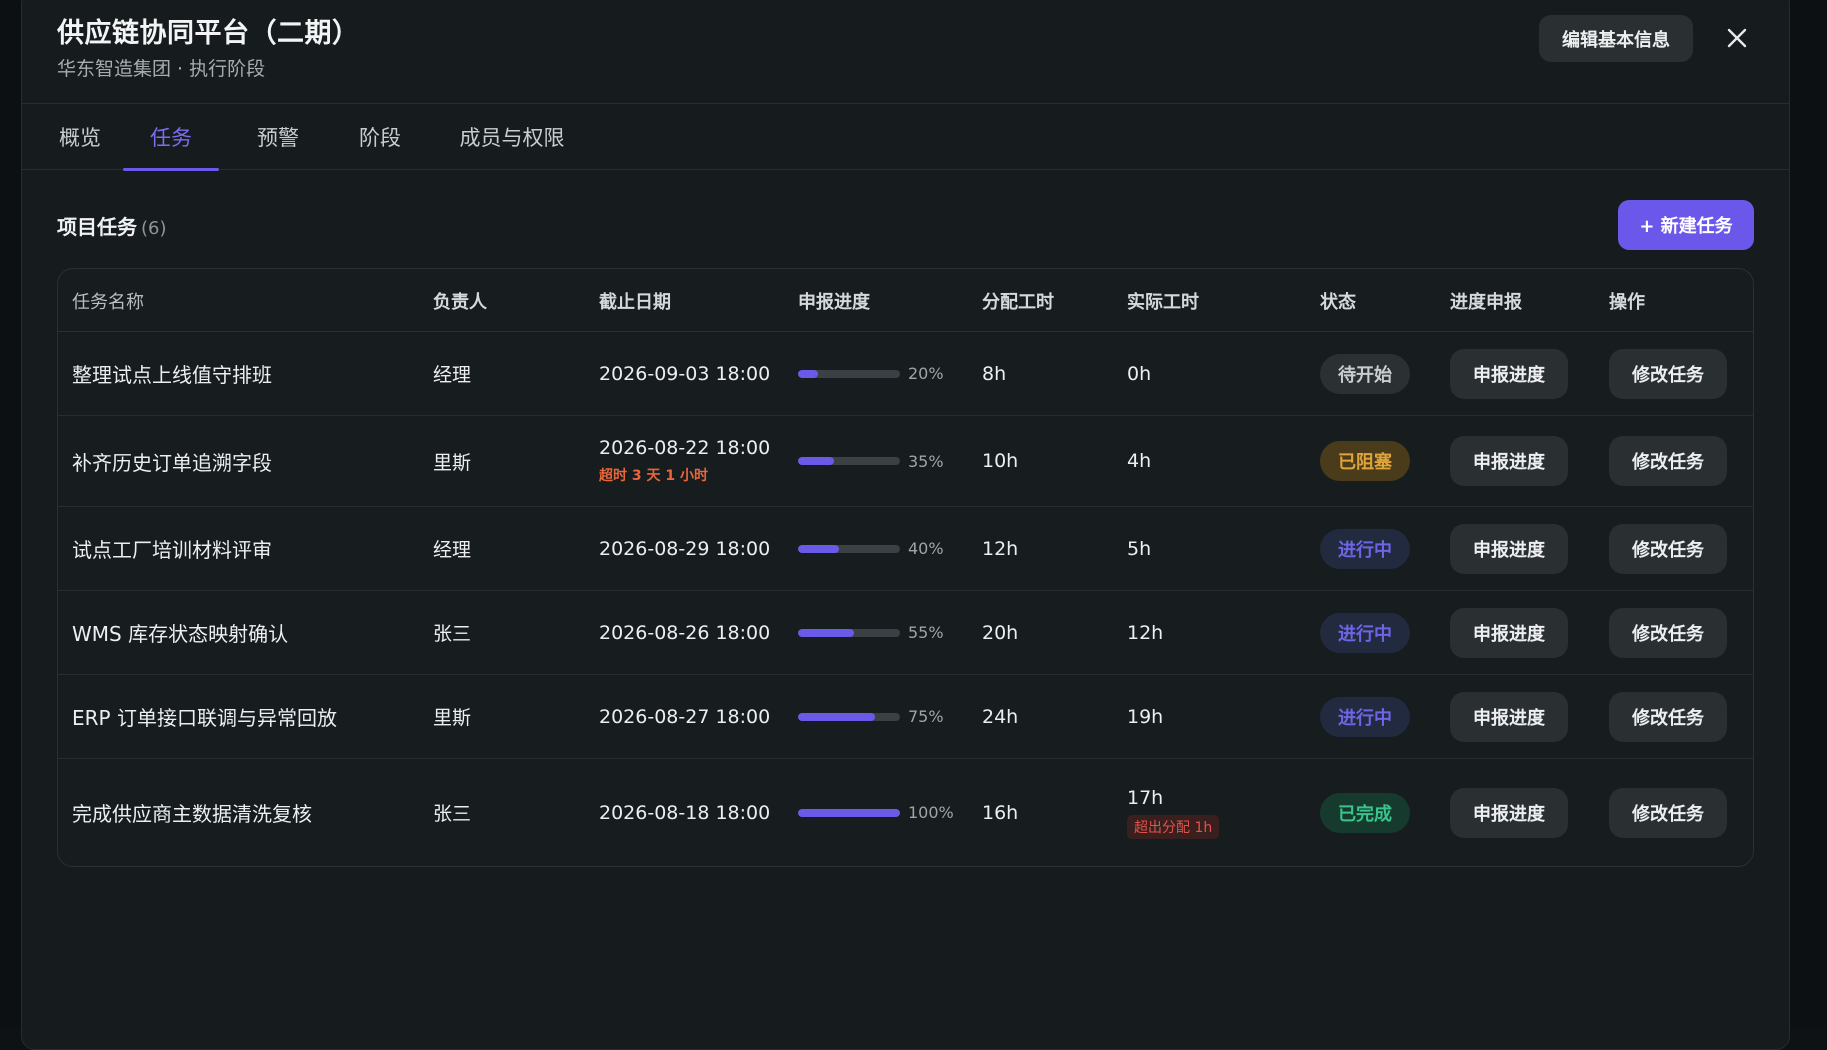 This screenshot has height=1050, width=1827. I want to click on actual-hours-cell: 0h, so click(1139, 373).